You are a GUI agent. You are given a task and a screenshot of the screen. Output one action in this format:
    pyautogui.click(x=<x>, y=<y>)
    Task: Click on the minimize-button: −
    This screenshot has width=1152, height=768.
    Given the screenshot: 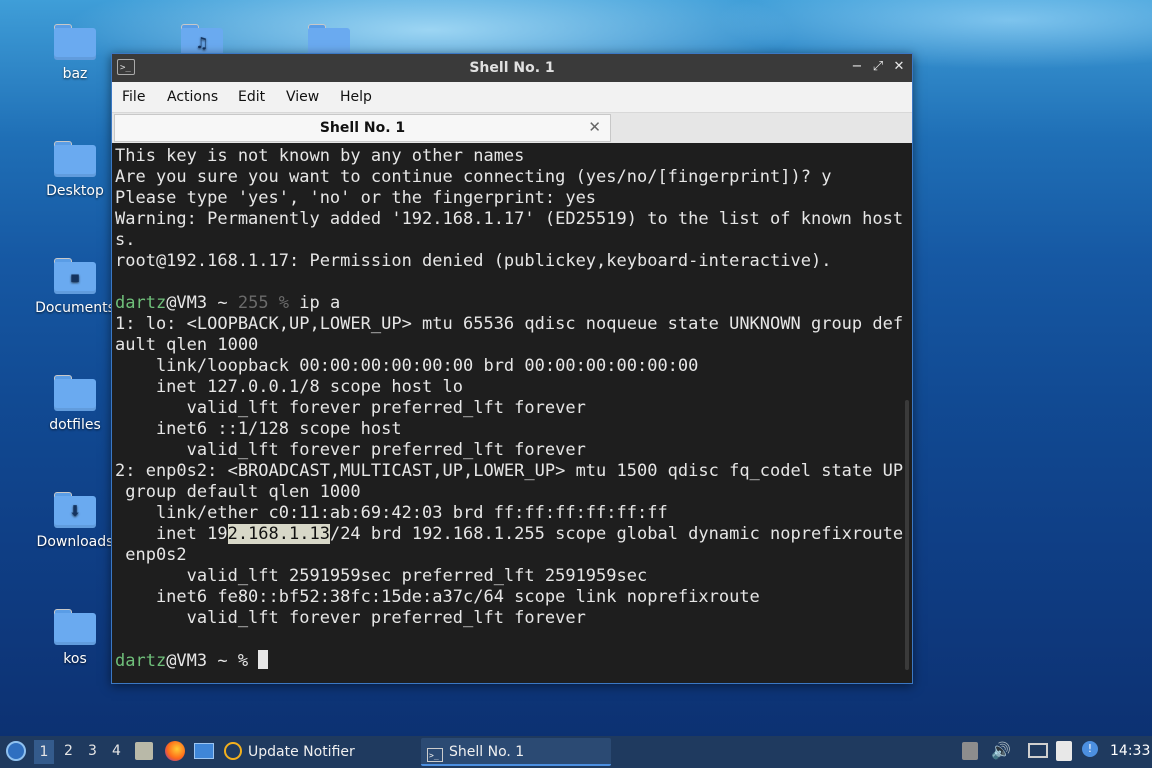 What is the action you would take?
    pyautogui.click(x=857, y=67)
    